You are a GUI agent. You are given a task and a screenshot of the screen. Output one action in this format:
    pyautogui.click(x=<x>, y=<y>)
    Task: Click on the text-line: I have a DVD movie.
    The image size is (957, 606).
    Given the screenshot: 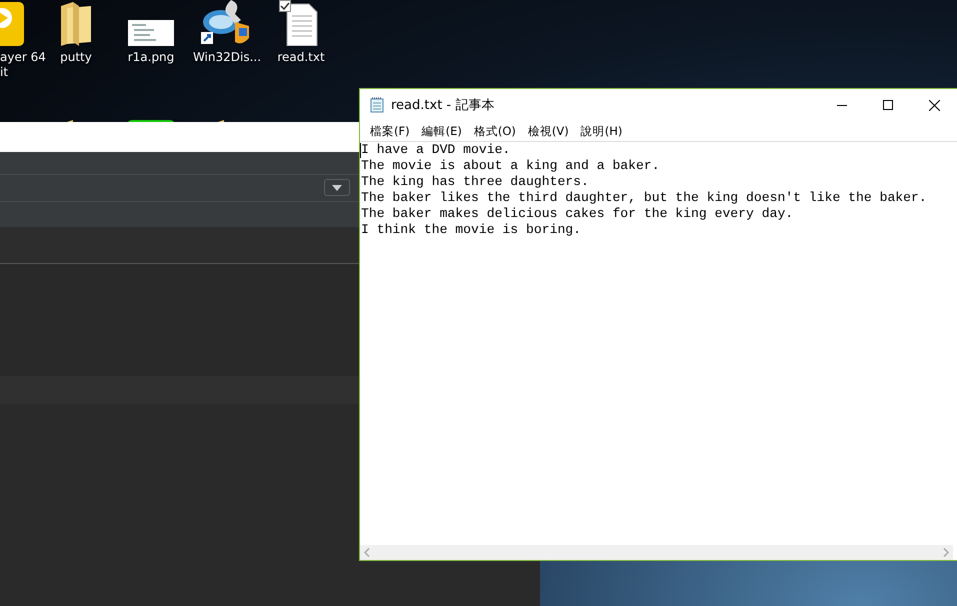 What is the action you would take?
    pyautogui.click(x=435, y=150)
    